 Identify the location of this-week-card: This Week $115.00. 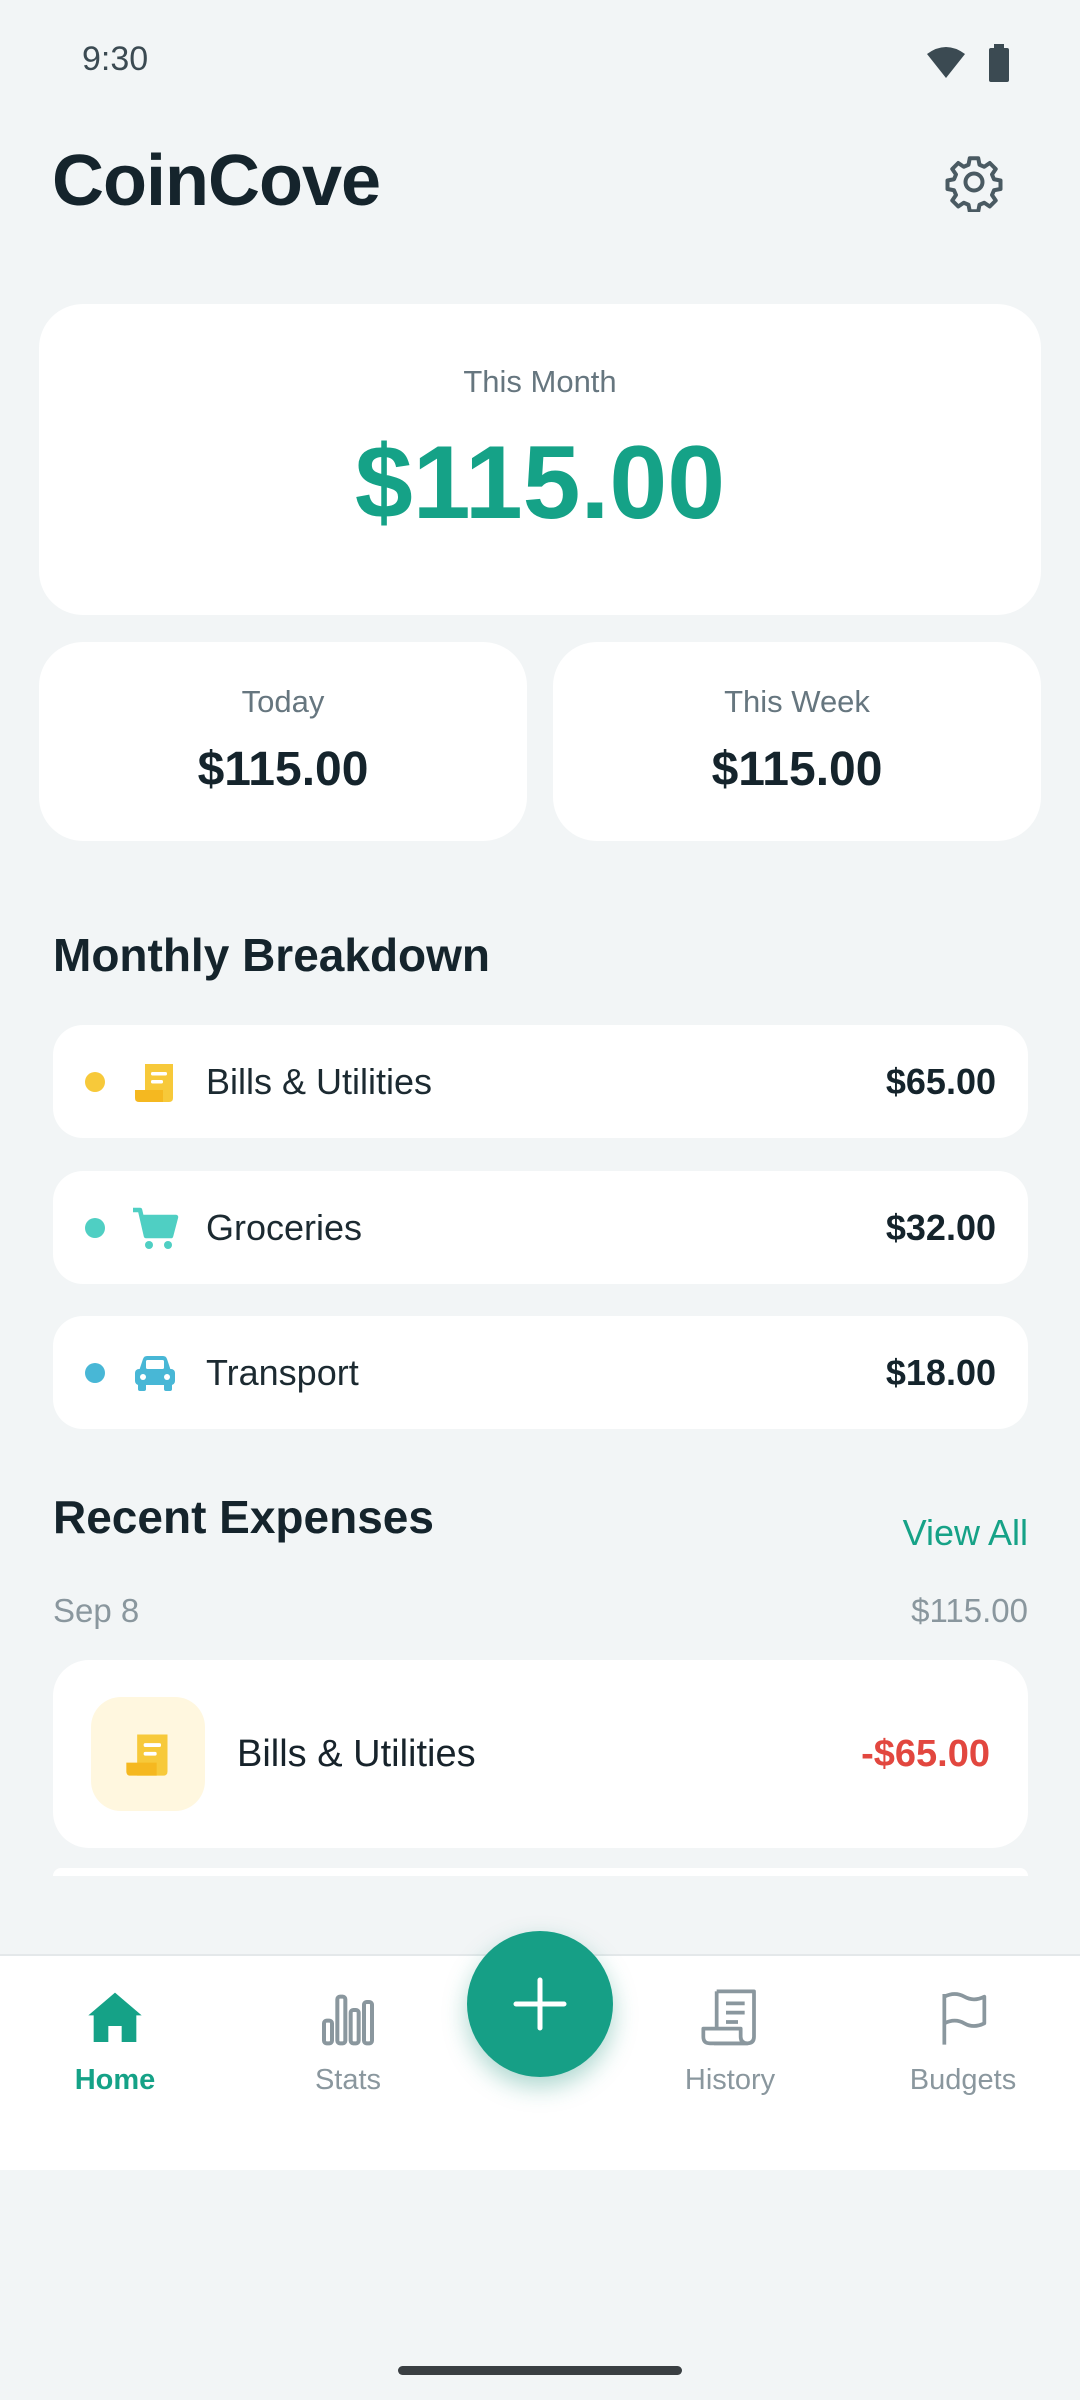
(797, 741).